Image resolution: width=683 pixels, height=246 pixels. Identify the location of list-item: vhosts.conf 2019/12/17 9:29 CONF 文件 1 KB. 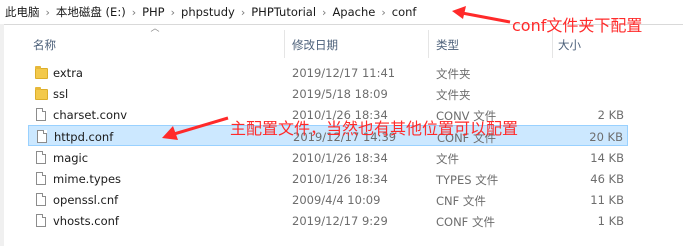
(328, 220).